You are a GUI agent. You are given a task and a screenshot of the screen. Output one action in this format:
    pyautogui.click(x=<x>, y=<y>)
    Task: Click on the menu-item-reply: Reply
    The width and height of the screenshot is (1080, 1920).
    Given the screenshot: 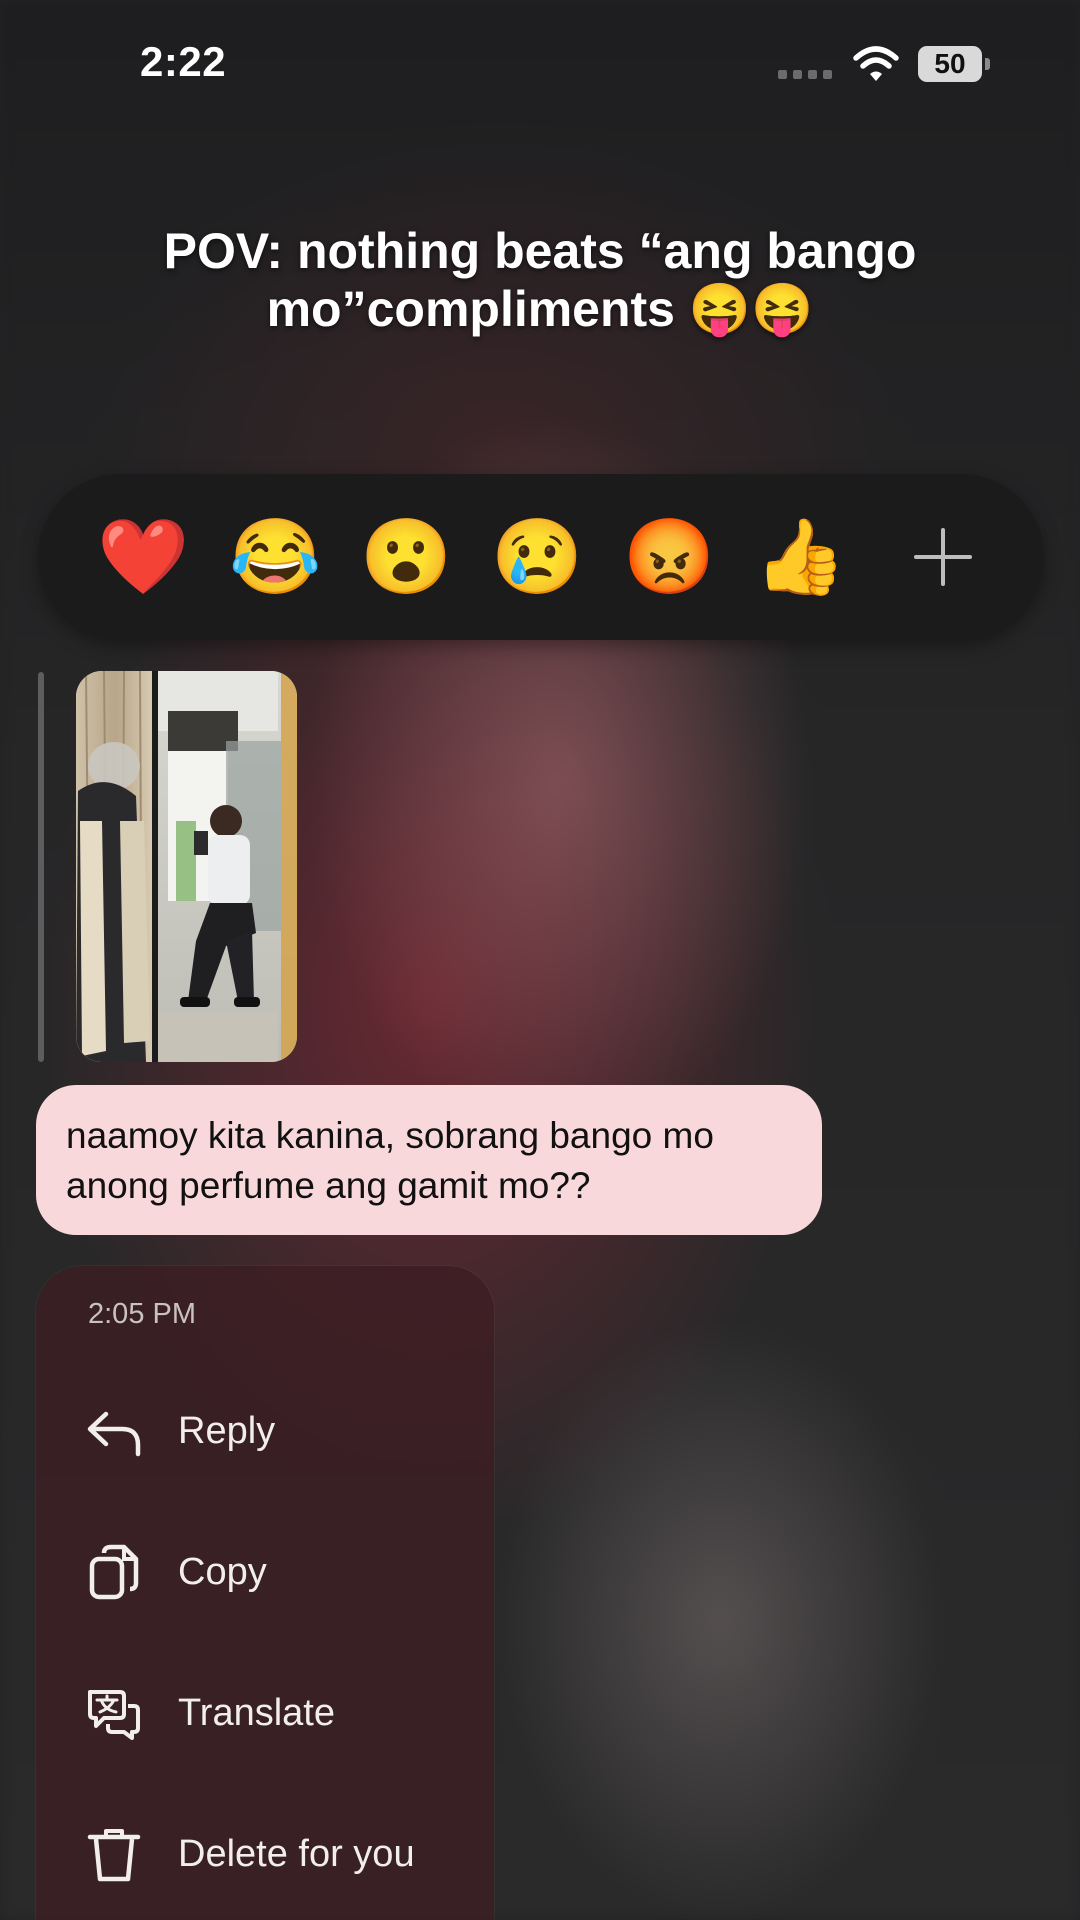 What is the action you would take?
    pyautogui.click(x=265, y=1430)
    